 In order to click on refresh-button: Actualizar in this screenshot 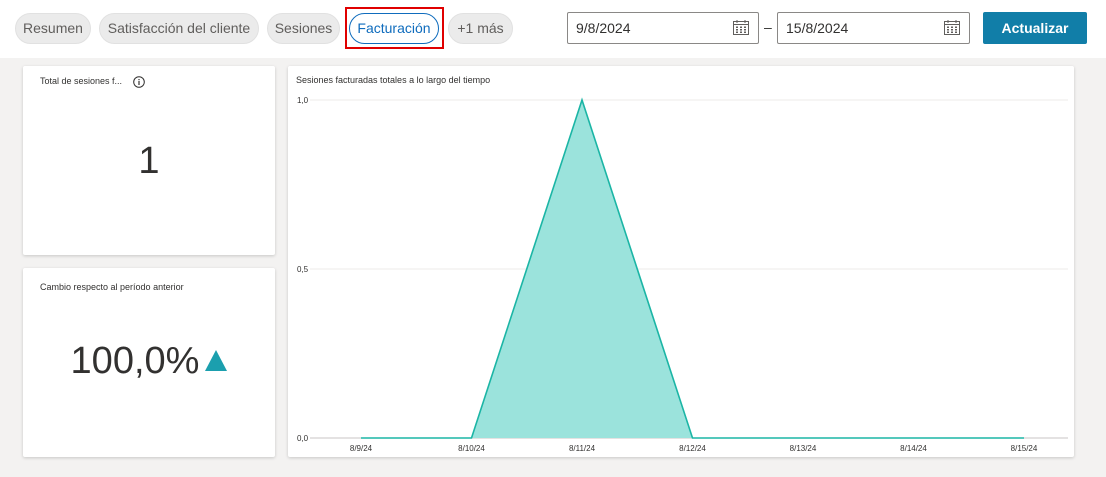, I will do `click(1035, 28)`.